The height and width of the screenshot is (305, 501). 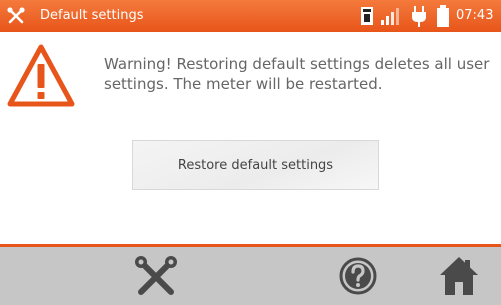 I want to click on settings-tools-icon, so click(x=156, y=275).